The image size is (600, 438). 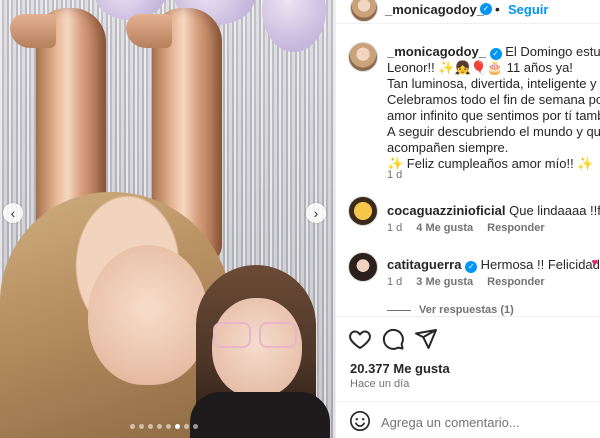 What do you see at coordinates (446, 210) in the screenshot?
I see `comment-username: cocaguazzinioficial` at bounding box center [446, 210].